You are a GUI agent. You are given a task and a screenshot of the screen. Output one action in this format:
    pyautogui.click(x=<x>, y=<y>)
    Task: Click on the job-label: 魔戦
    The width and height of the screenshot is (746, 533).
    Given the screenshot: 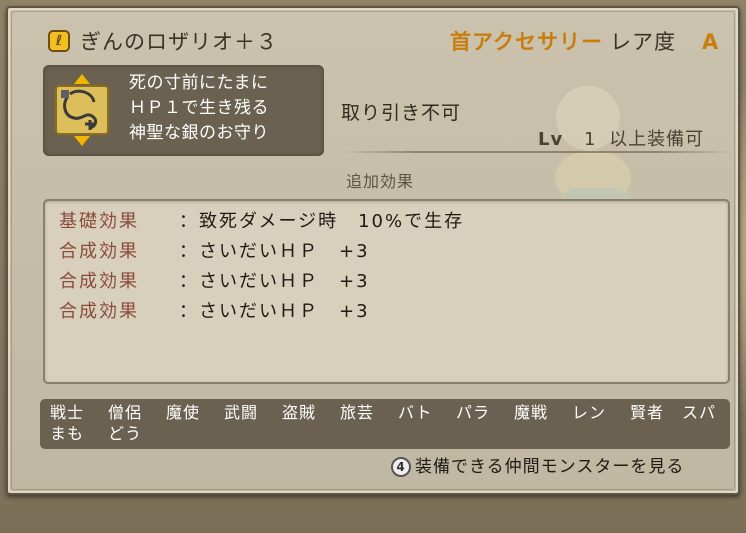 What is the action you would take?
    pyautogui.click(x=531, y=412)
    